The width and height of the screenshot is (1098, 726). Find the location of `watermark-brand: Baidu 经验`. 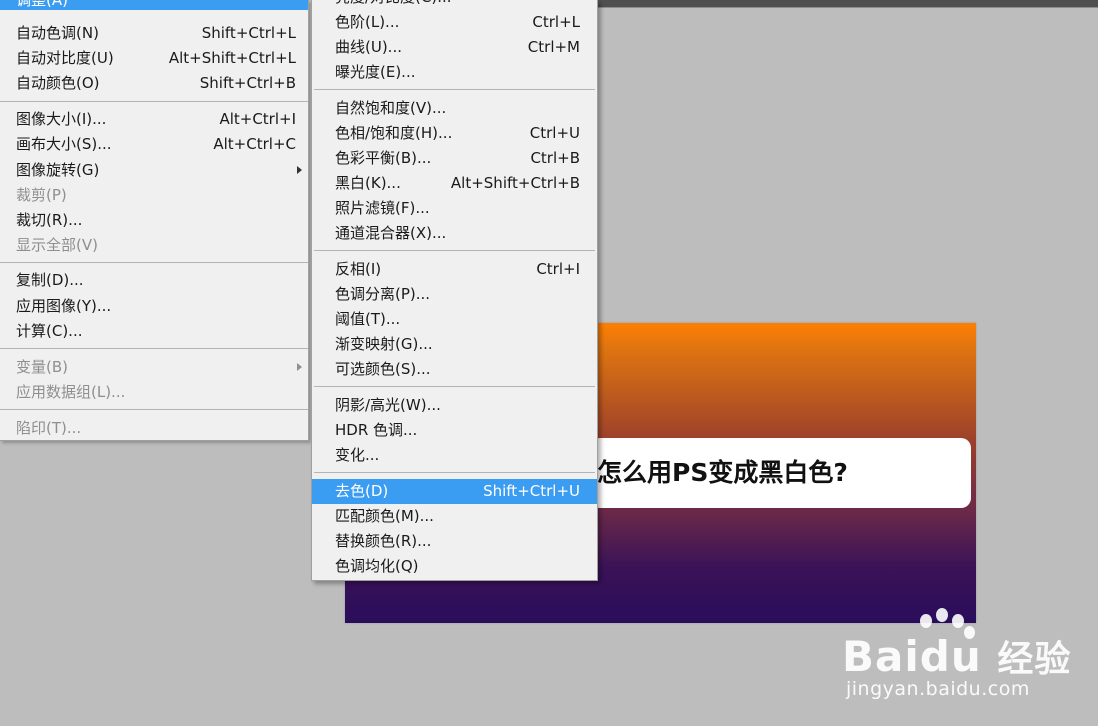

watermark-brand: Baidu 经验 is located at coordinates (956, 656).